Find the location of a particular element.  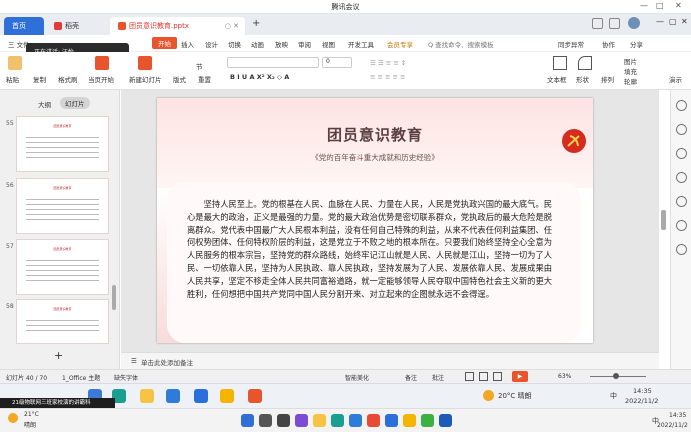

zoom-slider-handle is located at coordinates (616, 376).